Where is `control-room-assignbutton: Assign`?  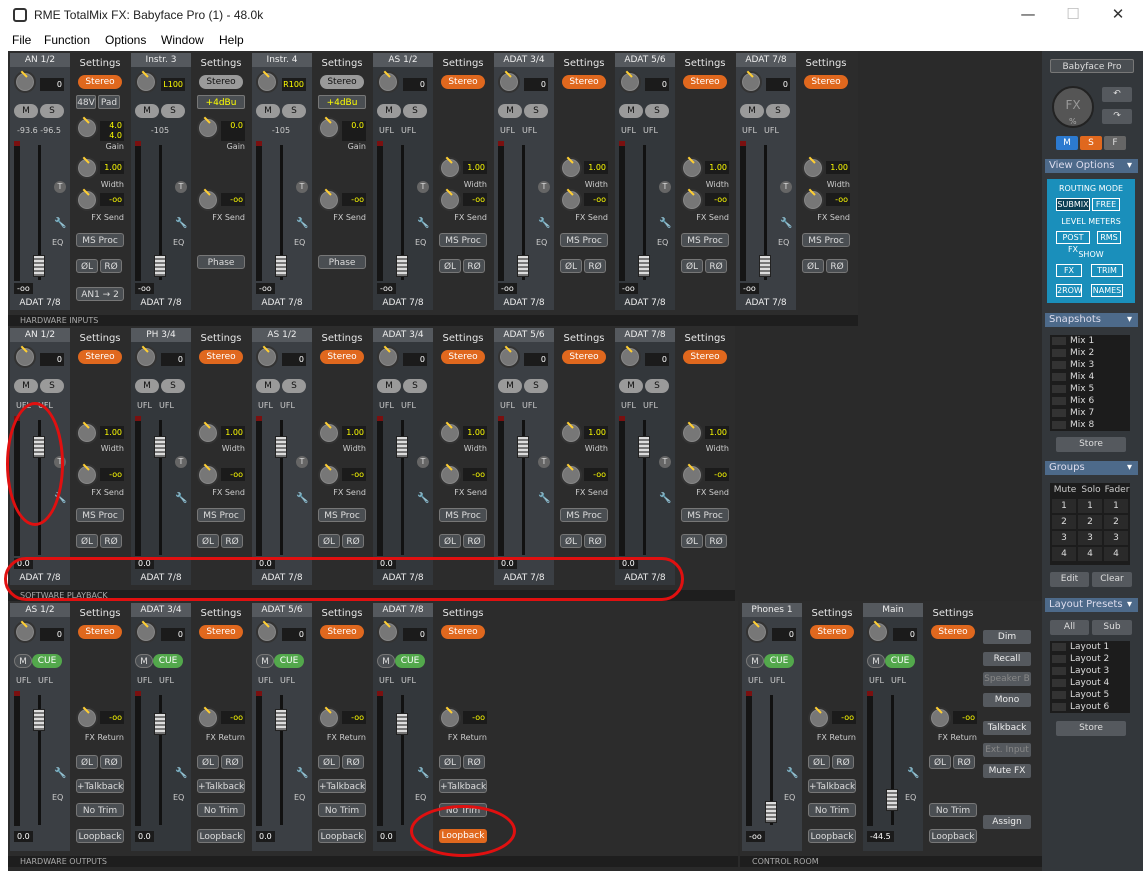 control-room-assignbutton: Assign is located at coordinates (1007, 822).